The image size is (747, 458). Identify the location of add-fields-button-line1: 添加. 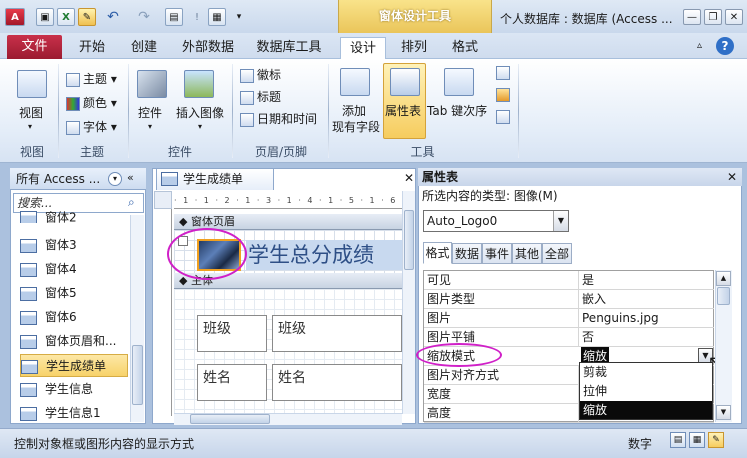
(354, 110).